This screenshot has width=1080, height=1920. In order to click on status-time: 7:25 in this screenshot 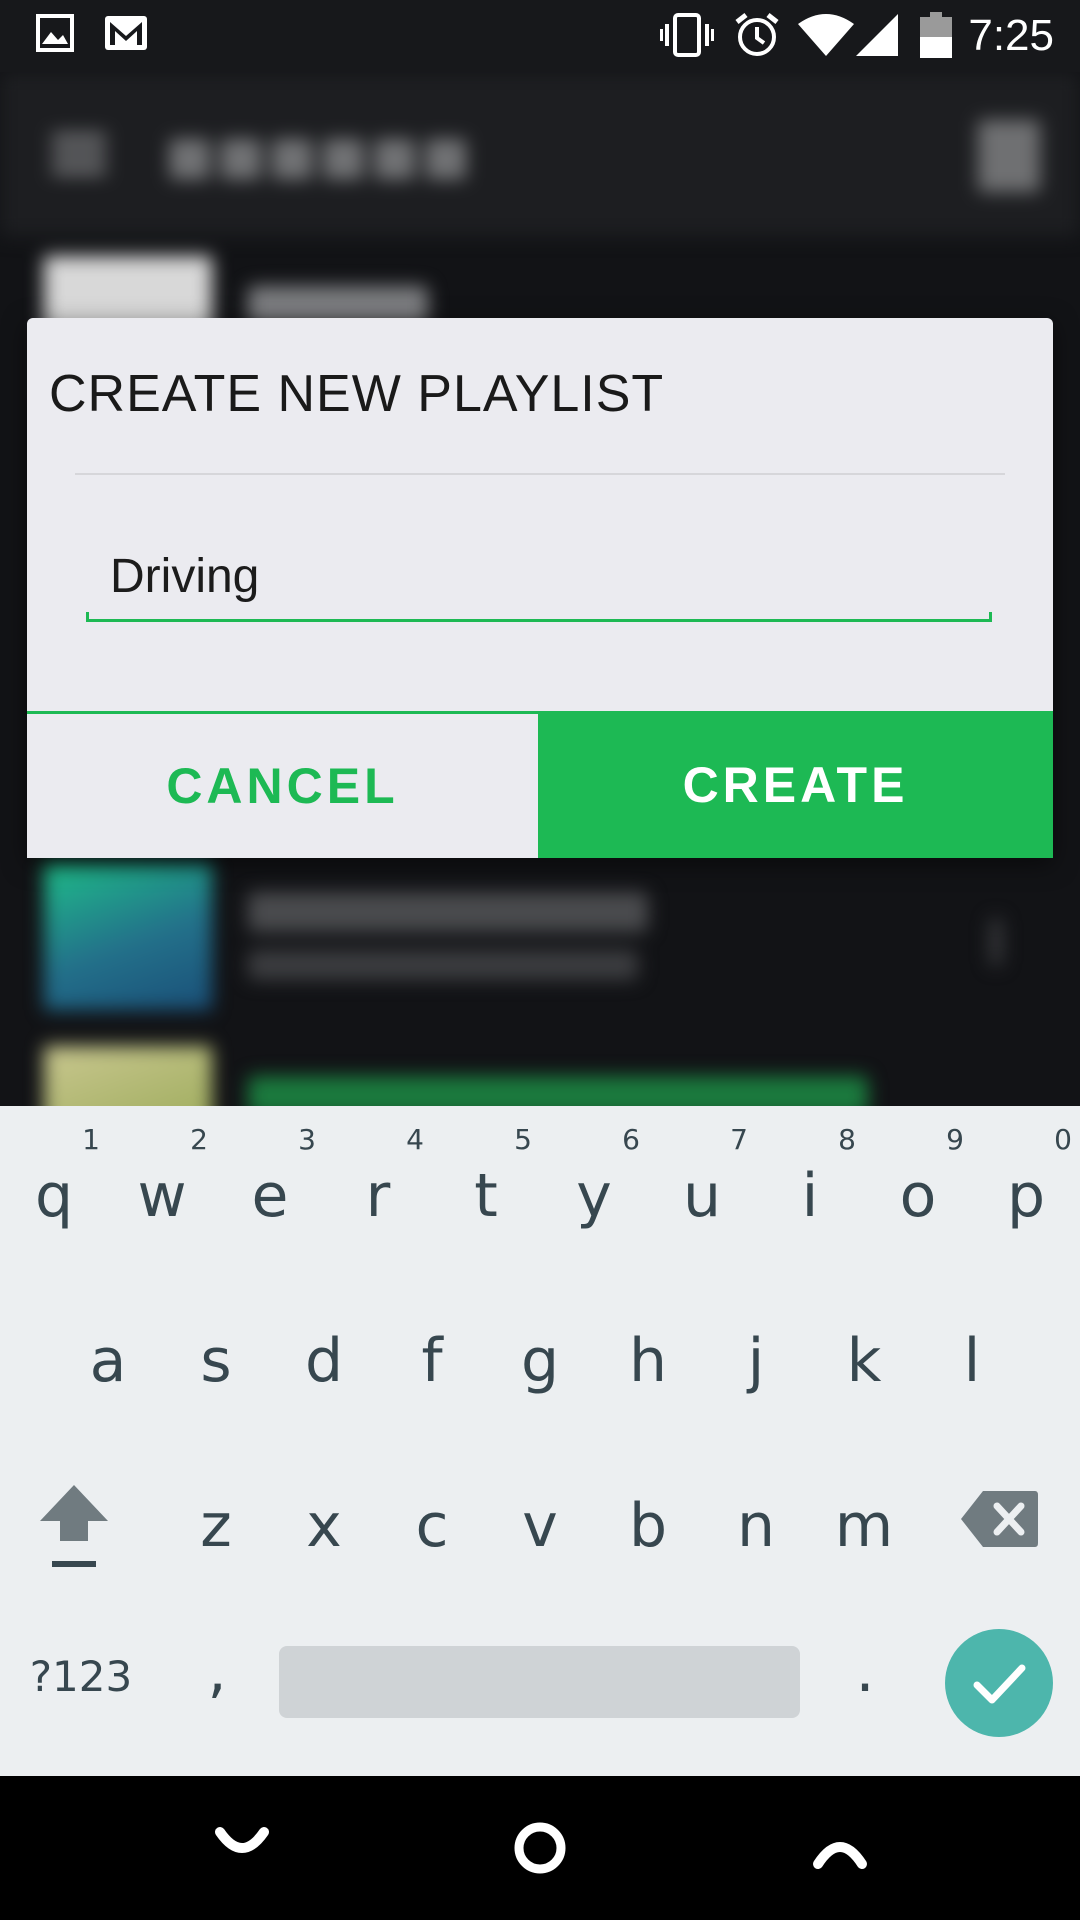, I will do `click(1011, 35)`.